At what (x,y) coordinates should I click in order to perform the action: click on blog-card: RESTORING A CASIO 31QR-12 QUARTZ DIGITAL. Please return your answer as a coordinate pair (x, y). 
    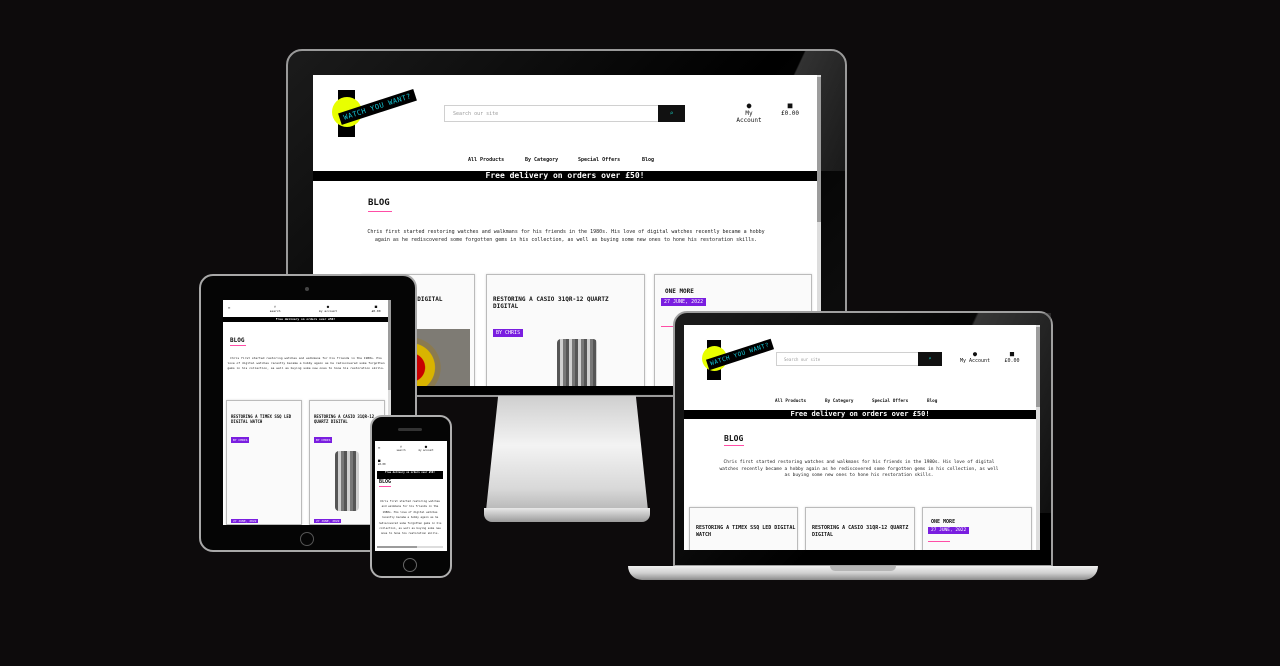
    Looking at the image, I should click on (860, 528).